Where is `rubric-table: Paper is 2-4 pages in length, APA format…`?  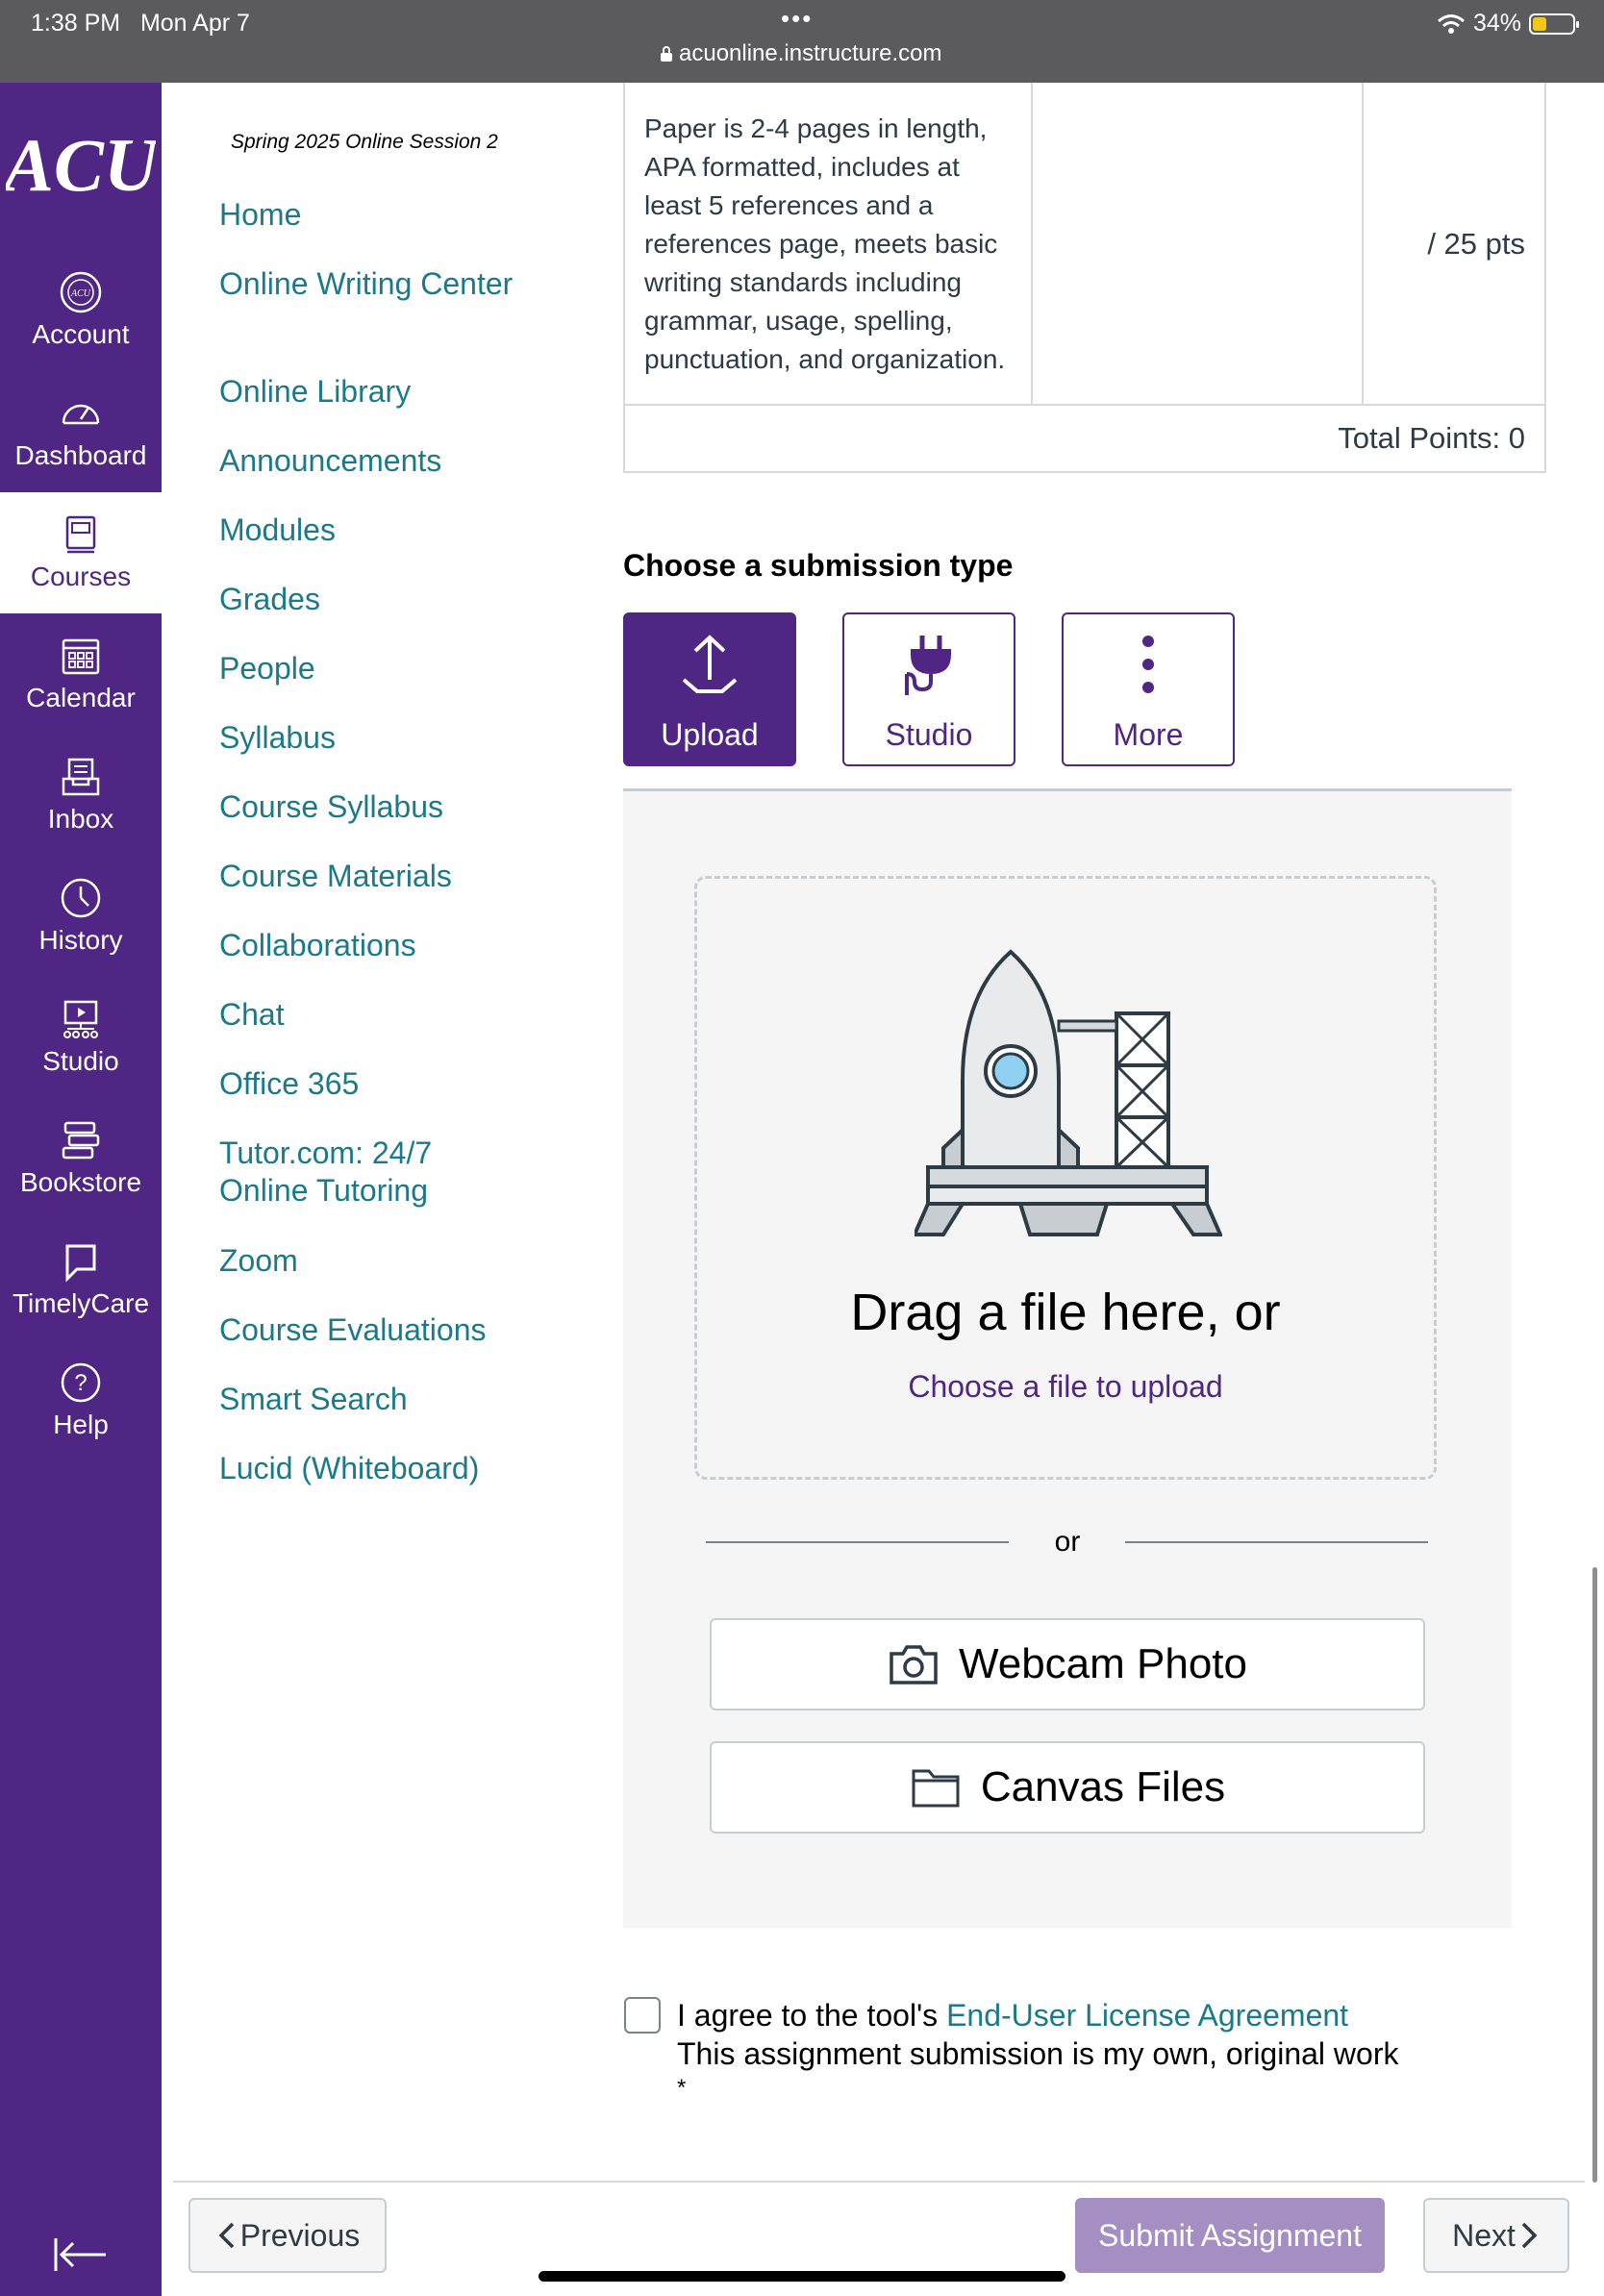 rubric-table: Paper is 2-4 pages in length, APA format… is located at coordinates (1084, 278).